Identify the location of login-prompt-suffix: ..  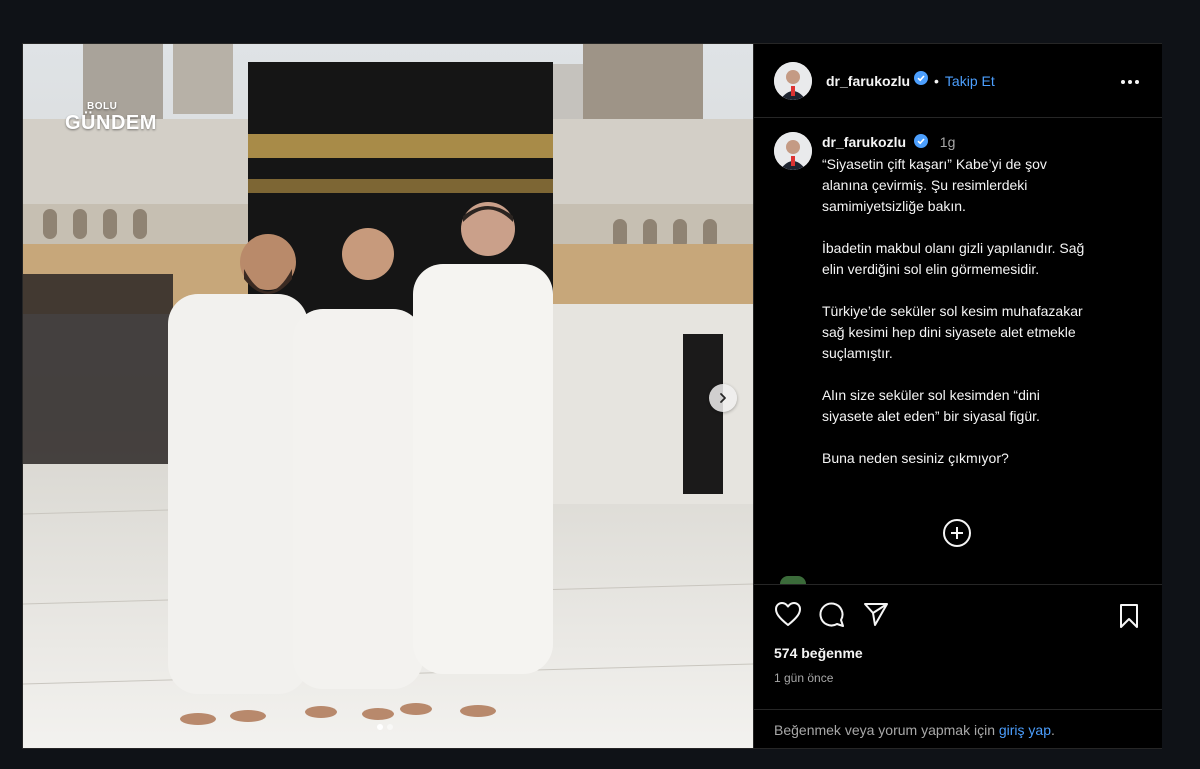
(1053, 730).